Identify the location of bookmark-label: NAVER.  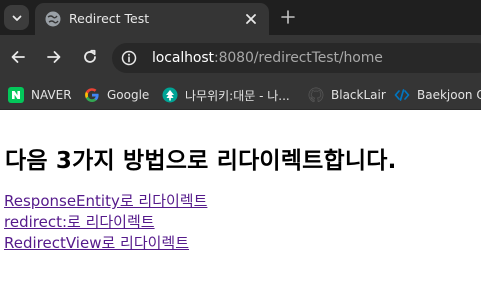
(51, 95).